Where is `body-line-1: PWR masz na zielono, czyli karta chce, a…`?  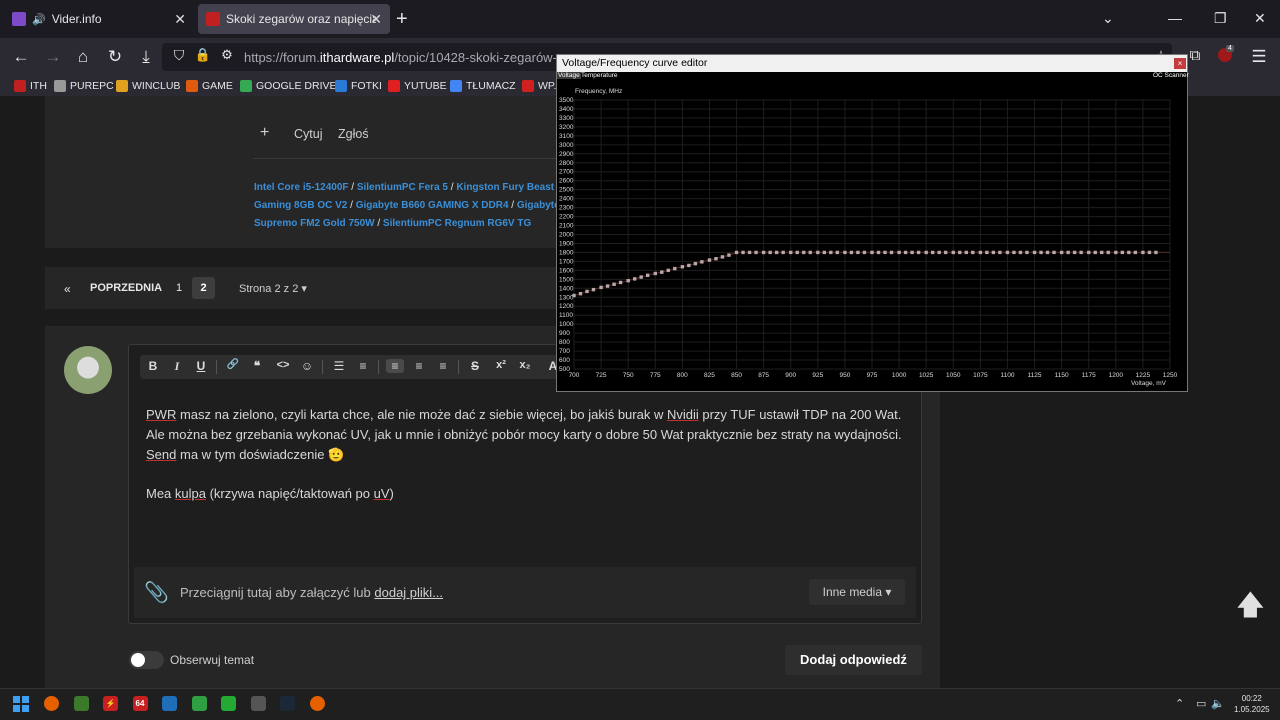
body-line-1: PWR masz na zielono, czyli karta chce, a… is located at coordinates (523, 414).